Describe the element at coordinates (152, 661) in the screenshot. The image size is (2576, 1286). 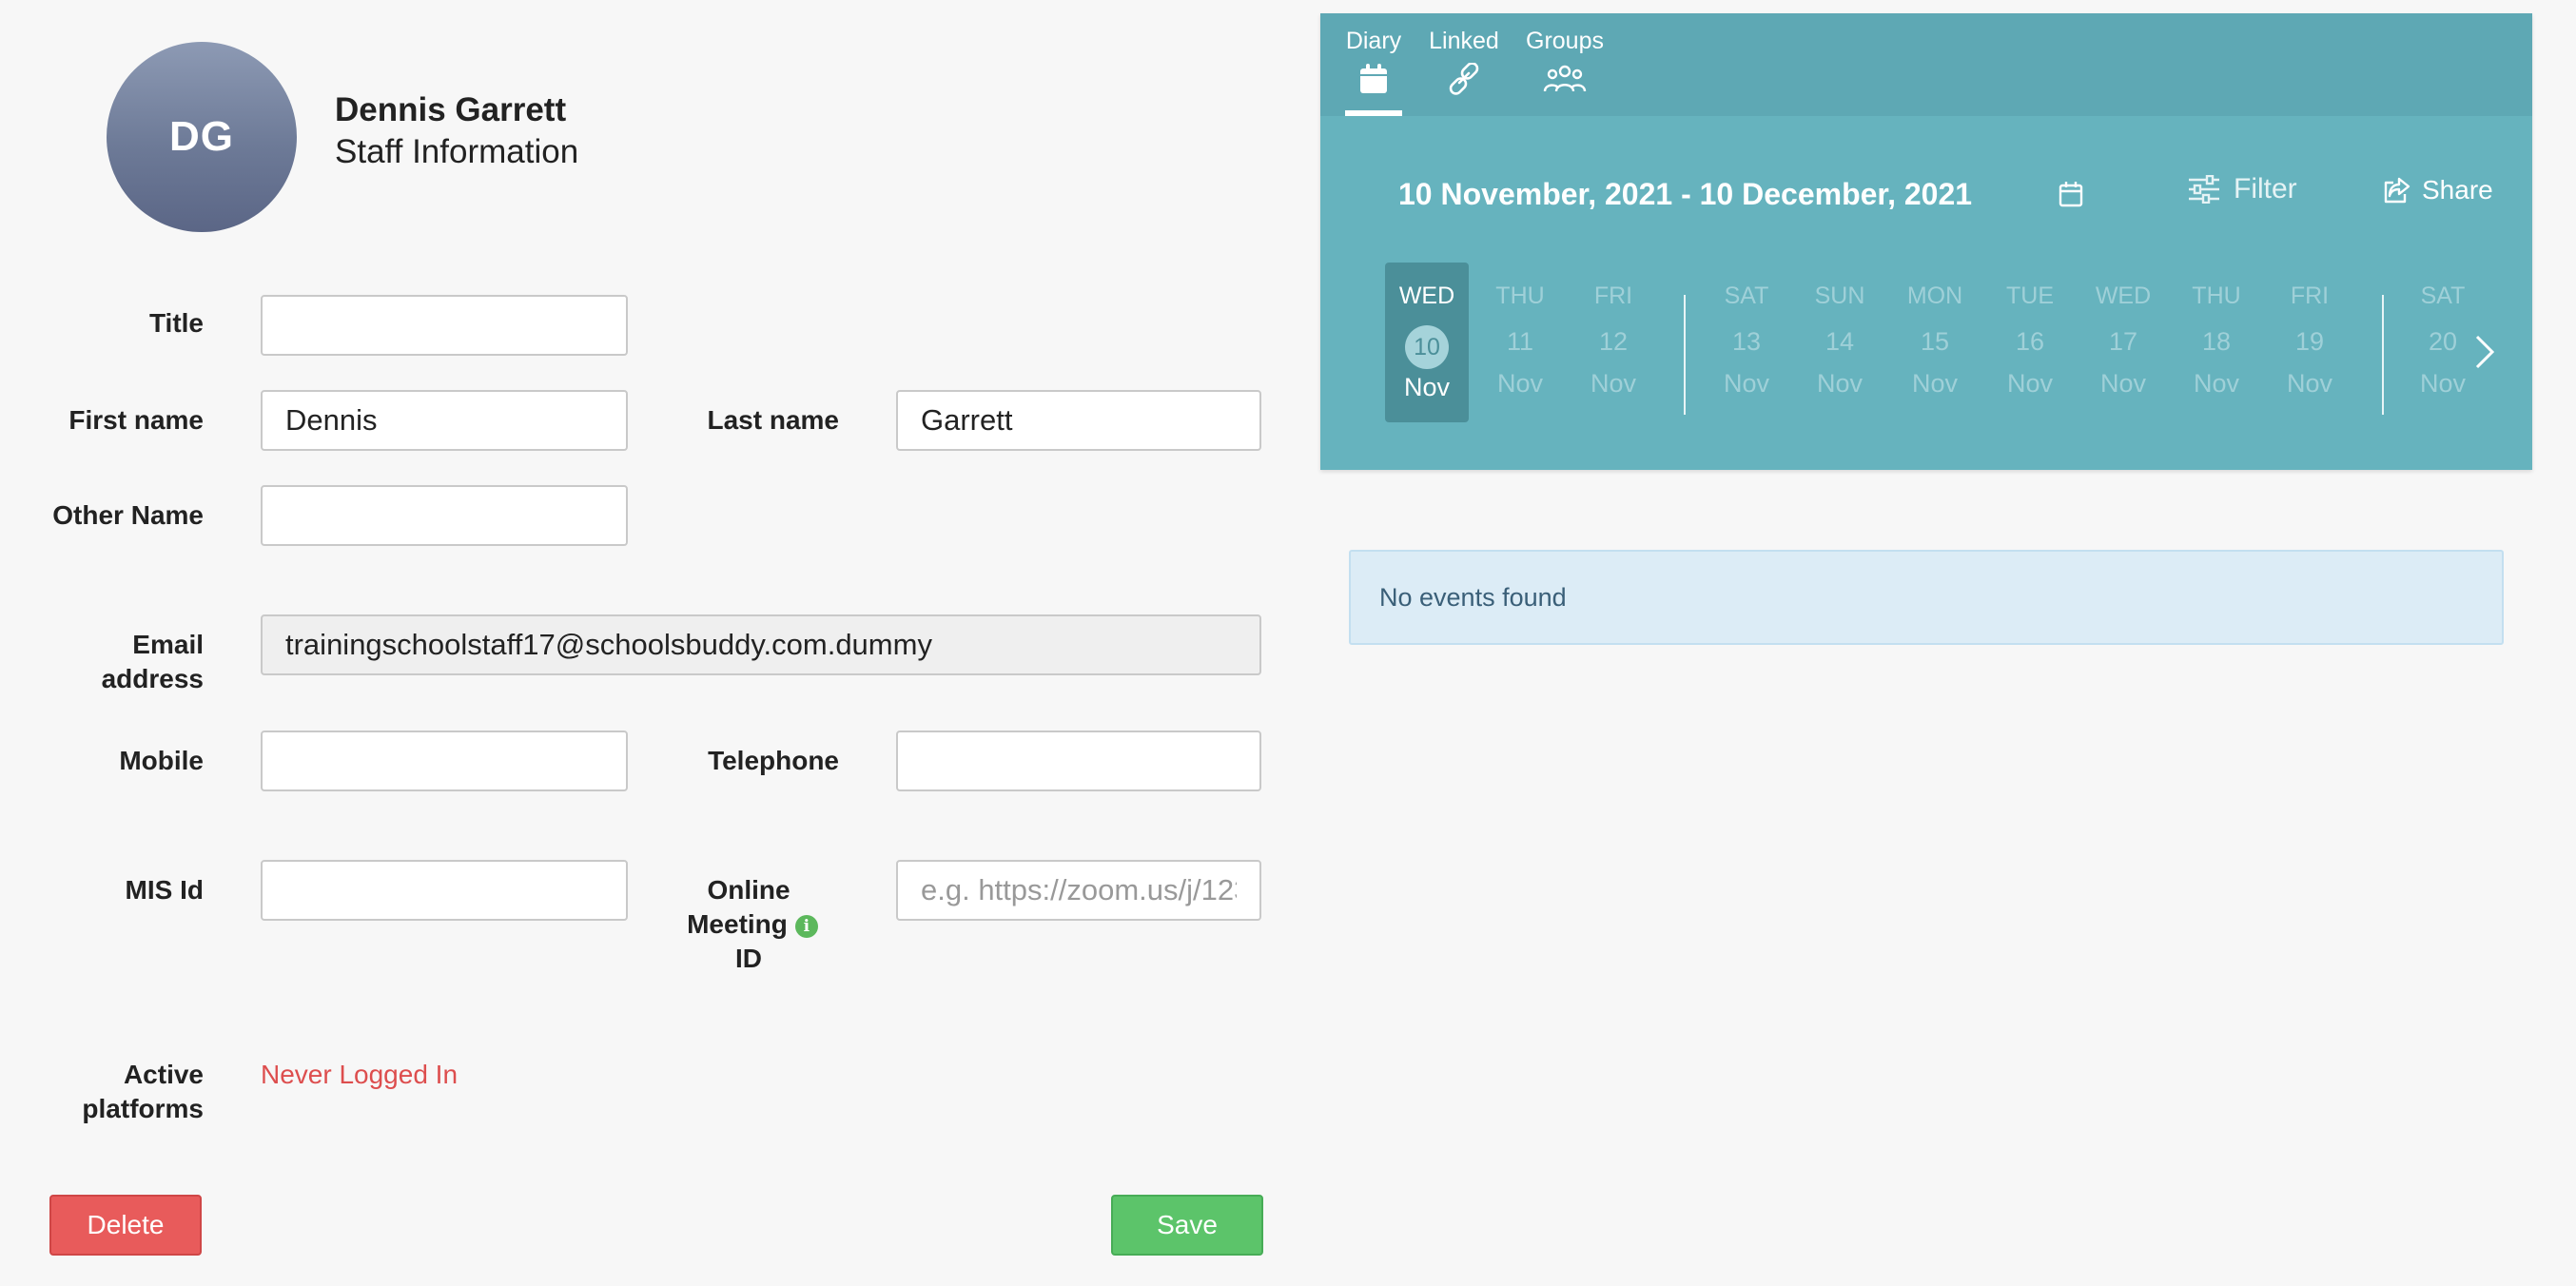
I see `email-label: Email address` at that location.